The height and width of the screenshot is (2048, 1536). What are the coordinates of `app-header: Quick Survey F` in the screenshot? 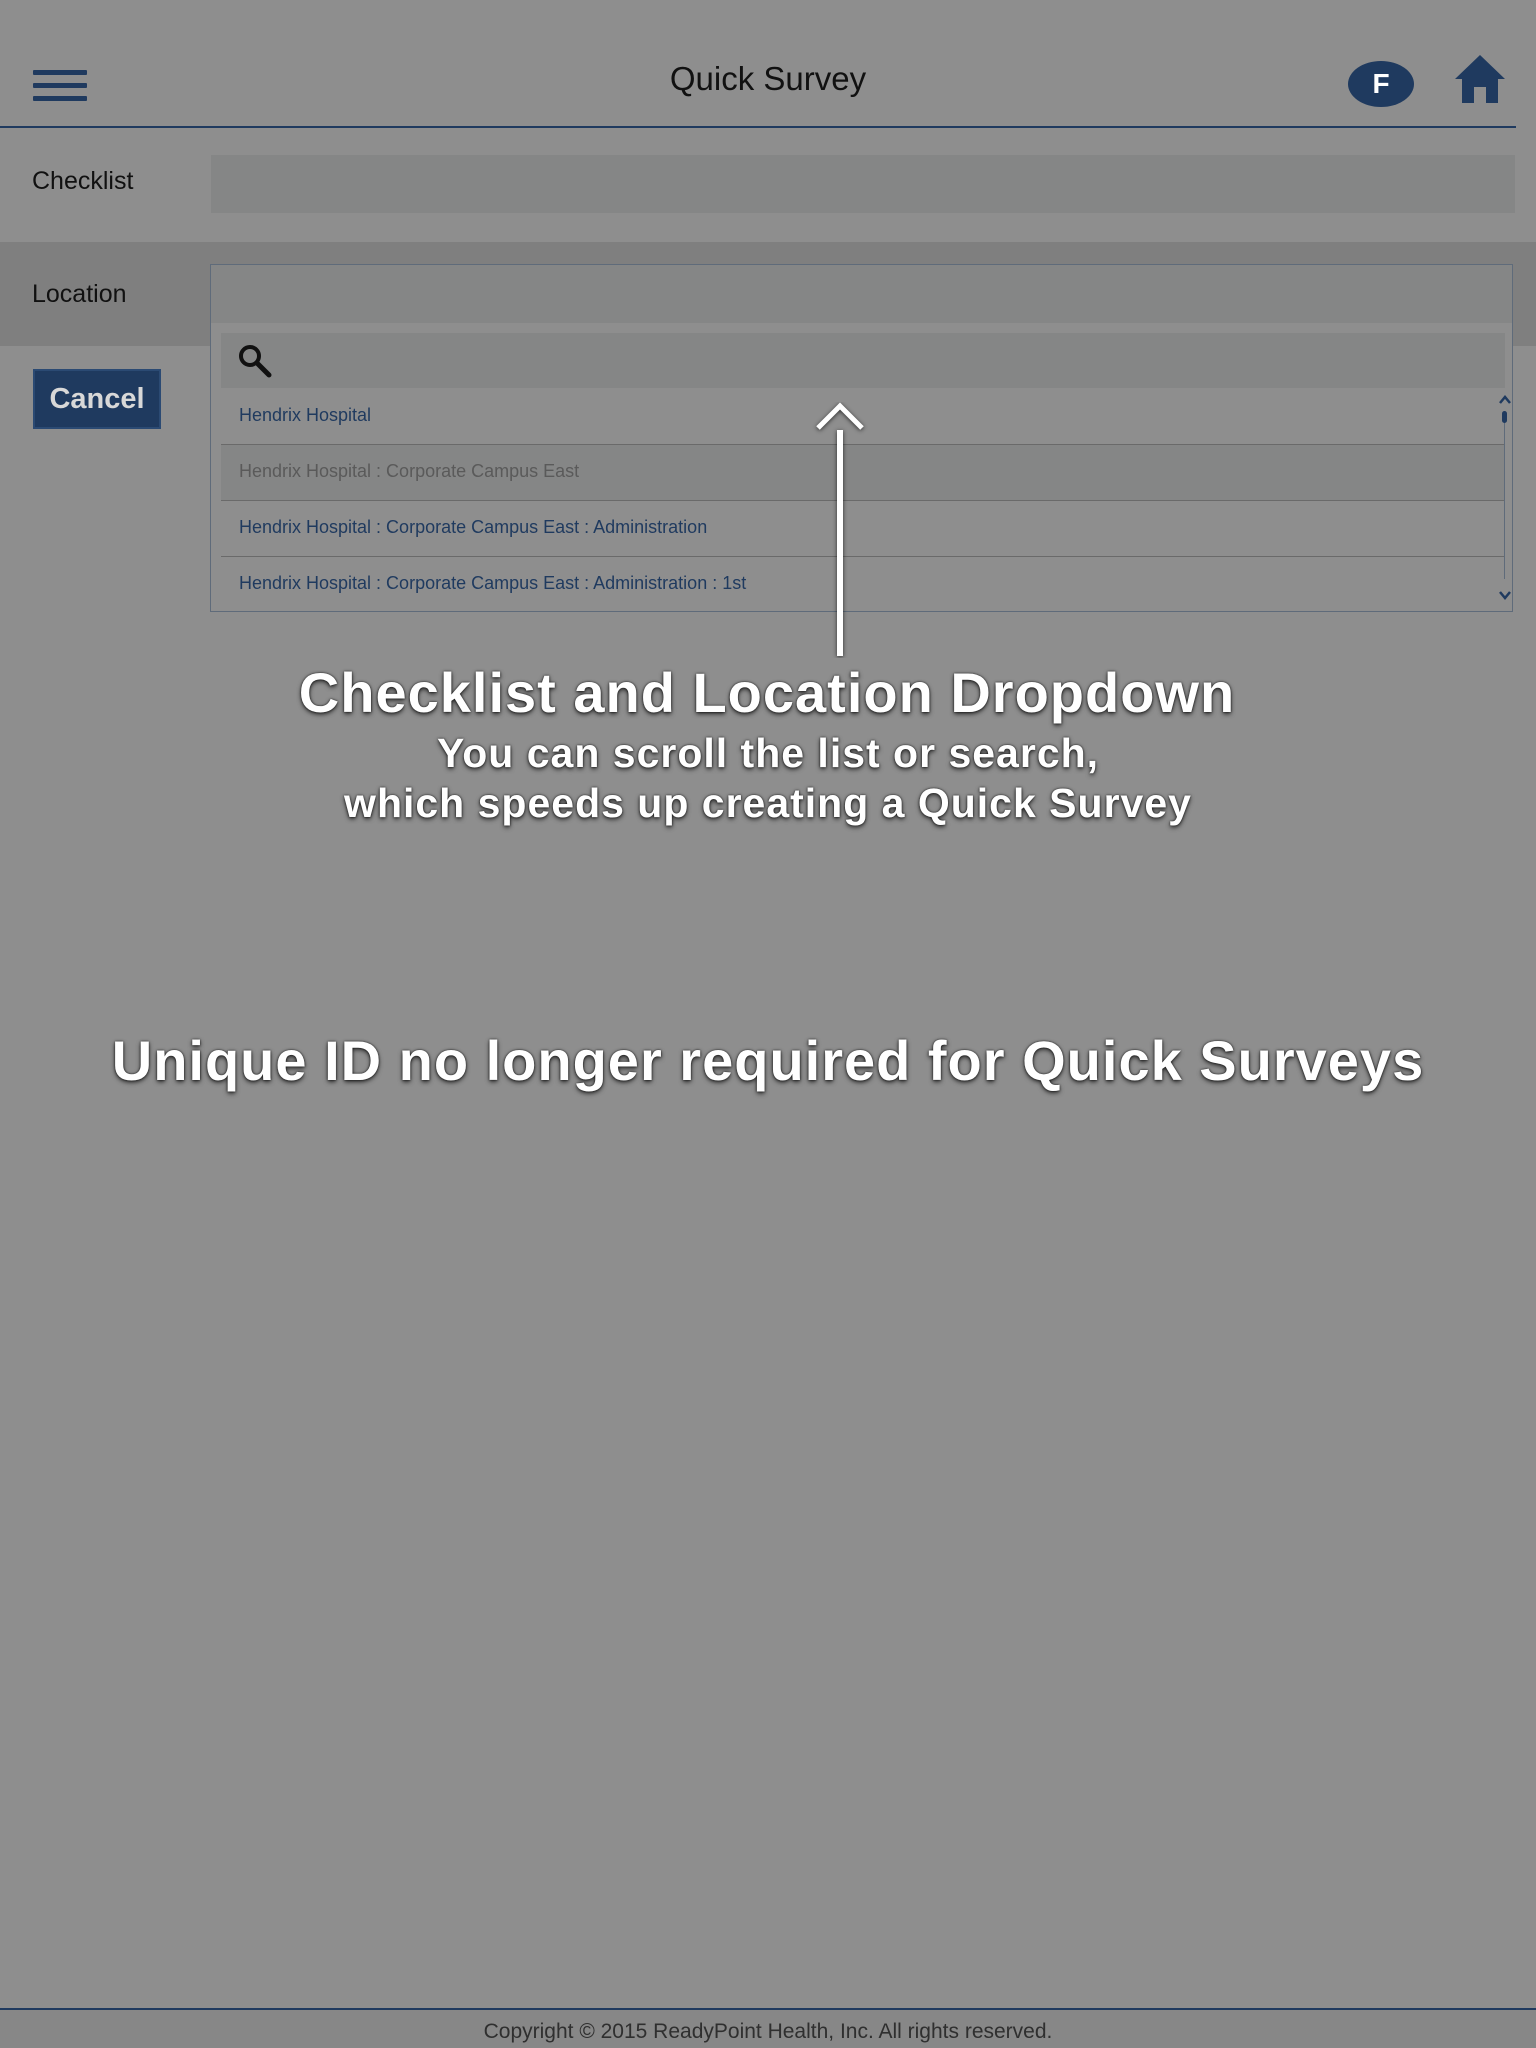 It's located at (768, 64).